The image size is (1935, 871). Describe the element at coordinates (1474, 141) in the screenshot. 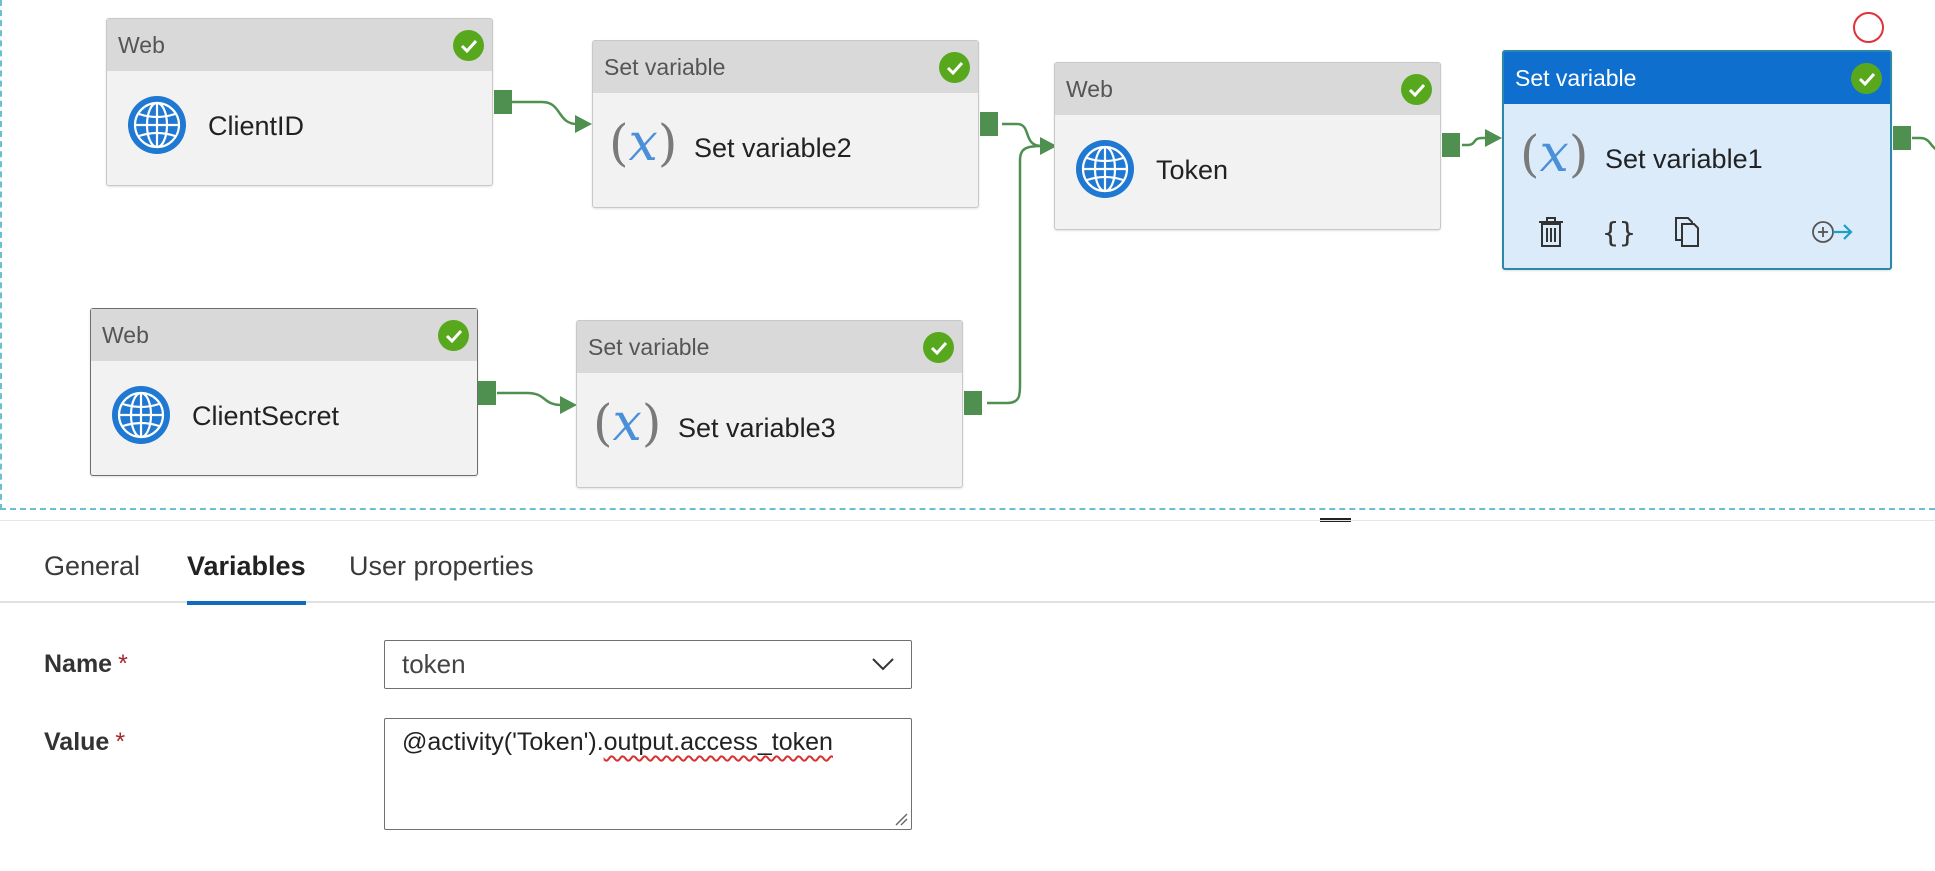

I see `wire-token-setvar1` at that location.